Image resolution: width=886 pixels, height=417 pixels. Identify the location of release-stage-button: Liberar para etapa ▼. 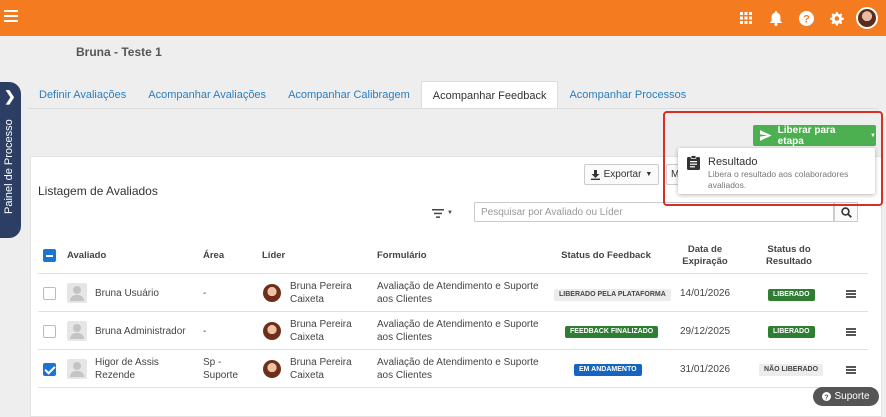
(814, 135).